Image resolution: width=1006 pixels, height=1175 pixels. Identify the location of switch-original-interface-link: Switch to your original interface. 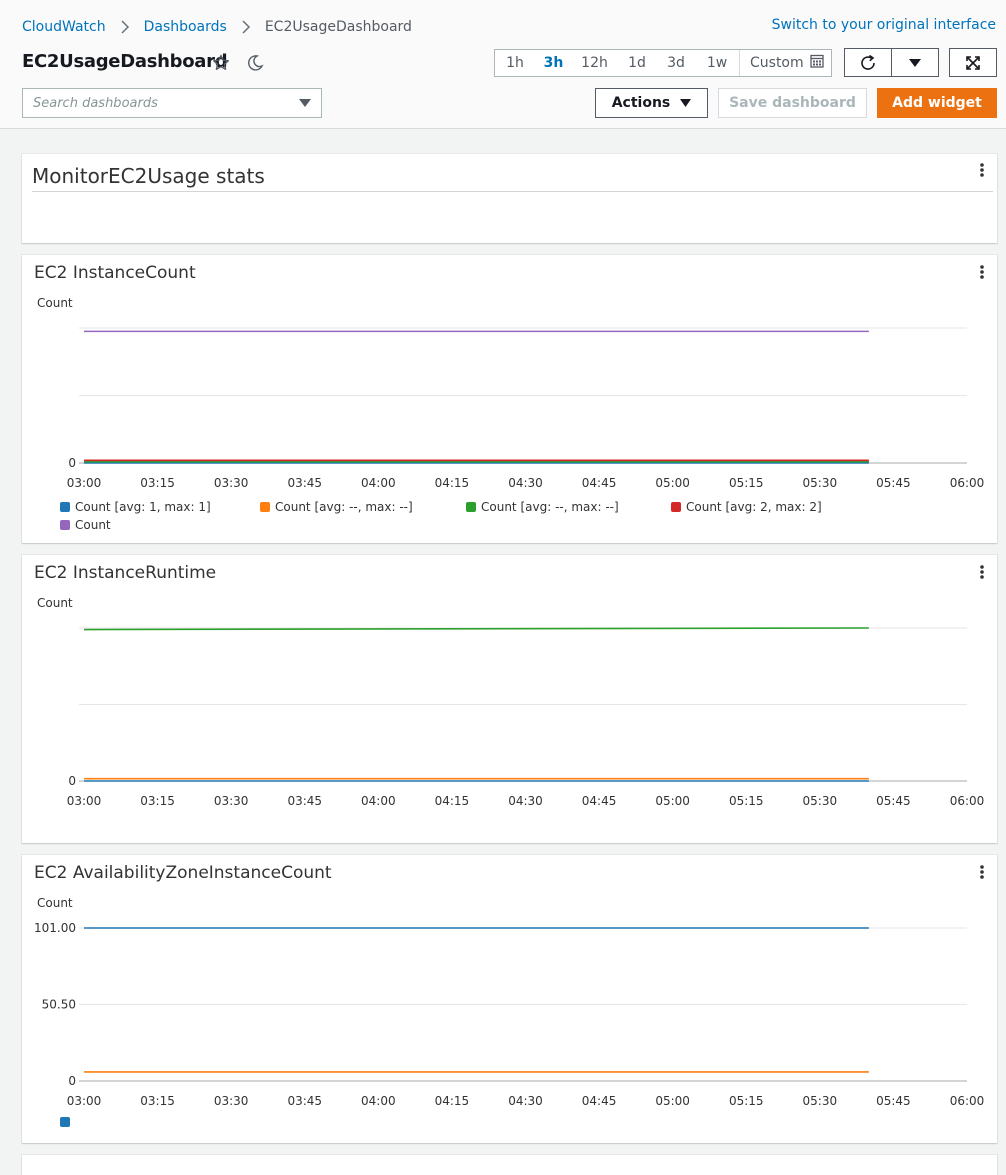
(884, 25).